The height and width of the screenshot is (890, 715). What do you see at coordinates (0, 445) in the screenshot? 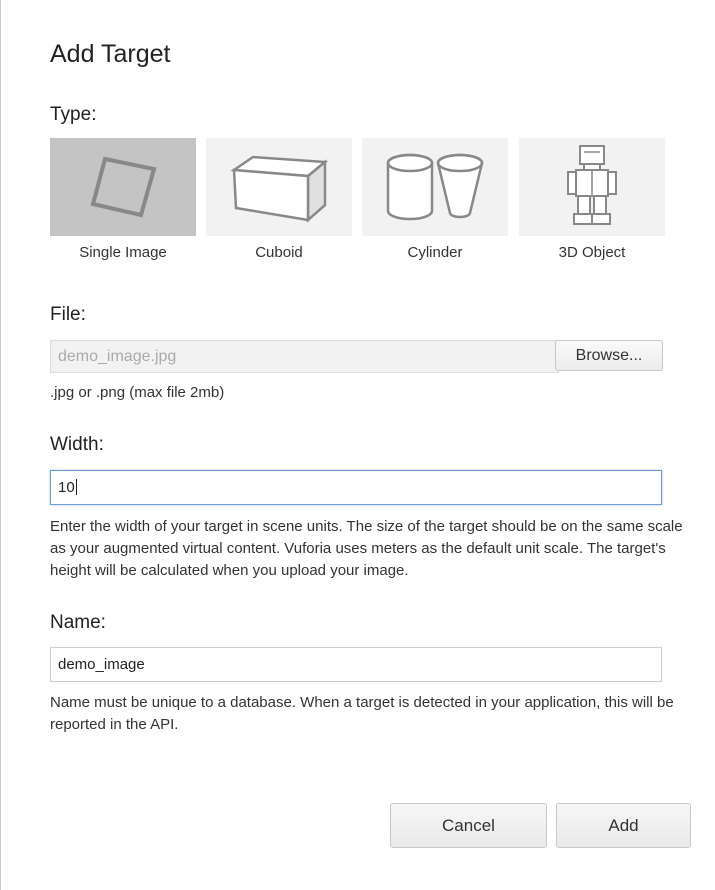
I see `window-edge` at bounding box center [0, 445].